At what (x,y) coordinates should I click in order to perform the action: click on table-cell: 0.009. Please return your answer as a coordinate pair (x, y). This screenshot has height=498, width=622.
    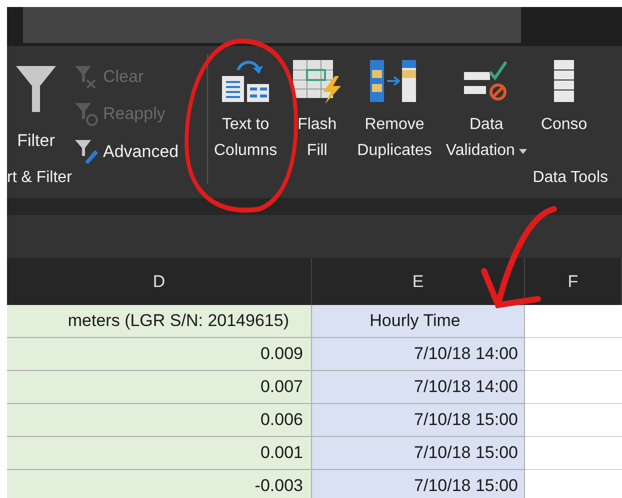
    Looking at the image, I should click on (159, 354).